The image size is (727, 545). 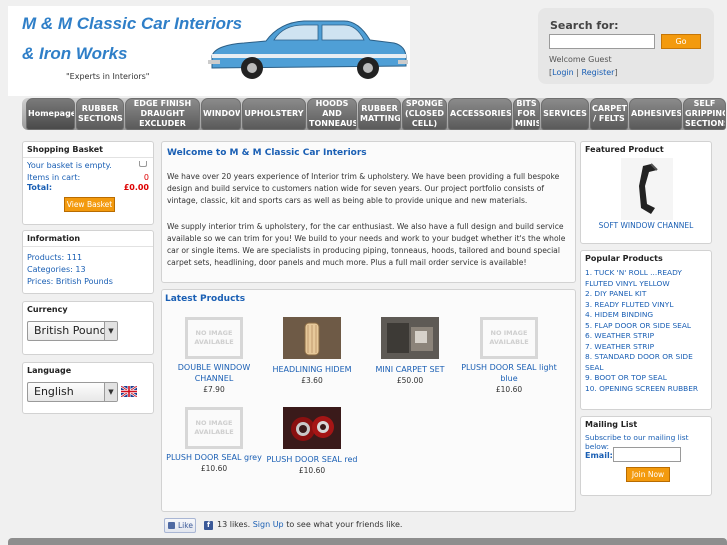 I want to click on uk-flag-icon, so click(x=129, y=391).